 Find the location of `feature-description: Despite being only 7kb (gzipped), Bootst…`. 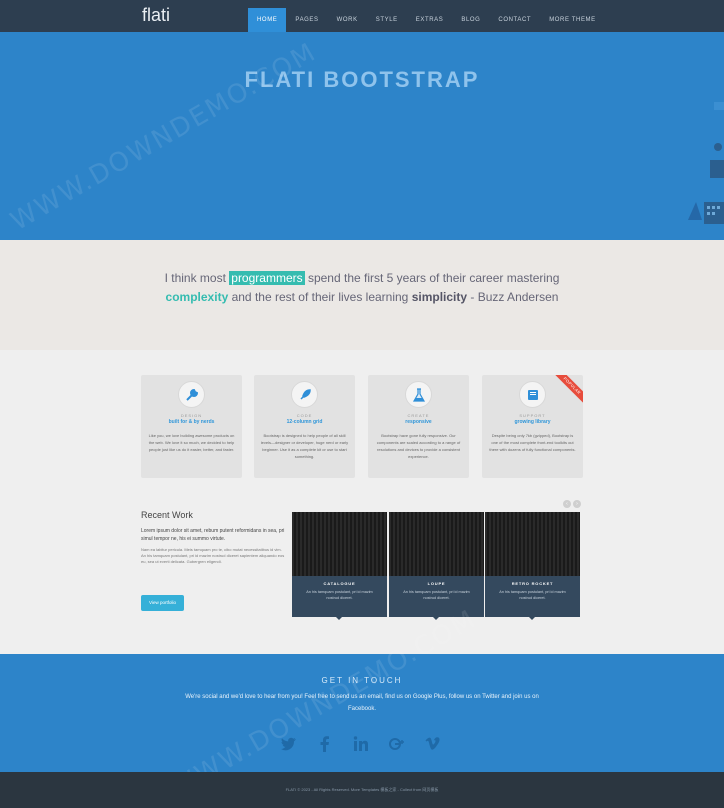

feature-description: Despite being only 7kb (gzipped), Bootst… is located at coordinates (532, 442).